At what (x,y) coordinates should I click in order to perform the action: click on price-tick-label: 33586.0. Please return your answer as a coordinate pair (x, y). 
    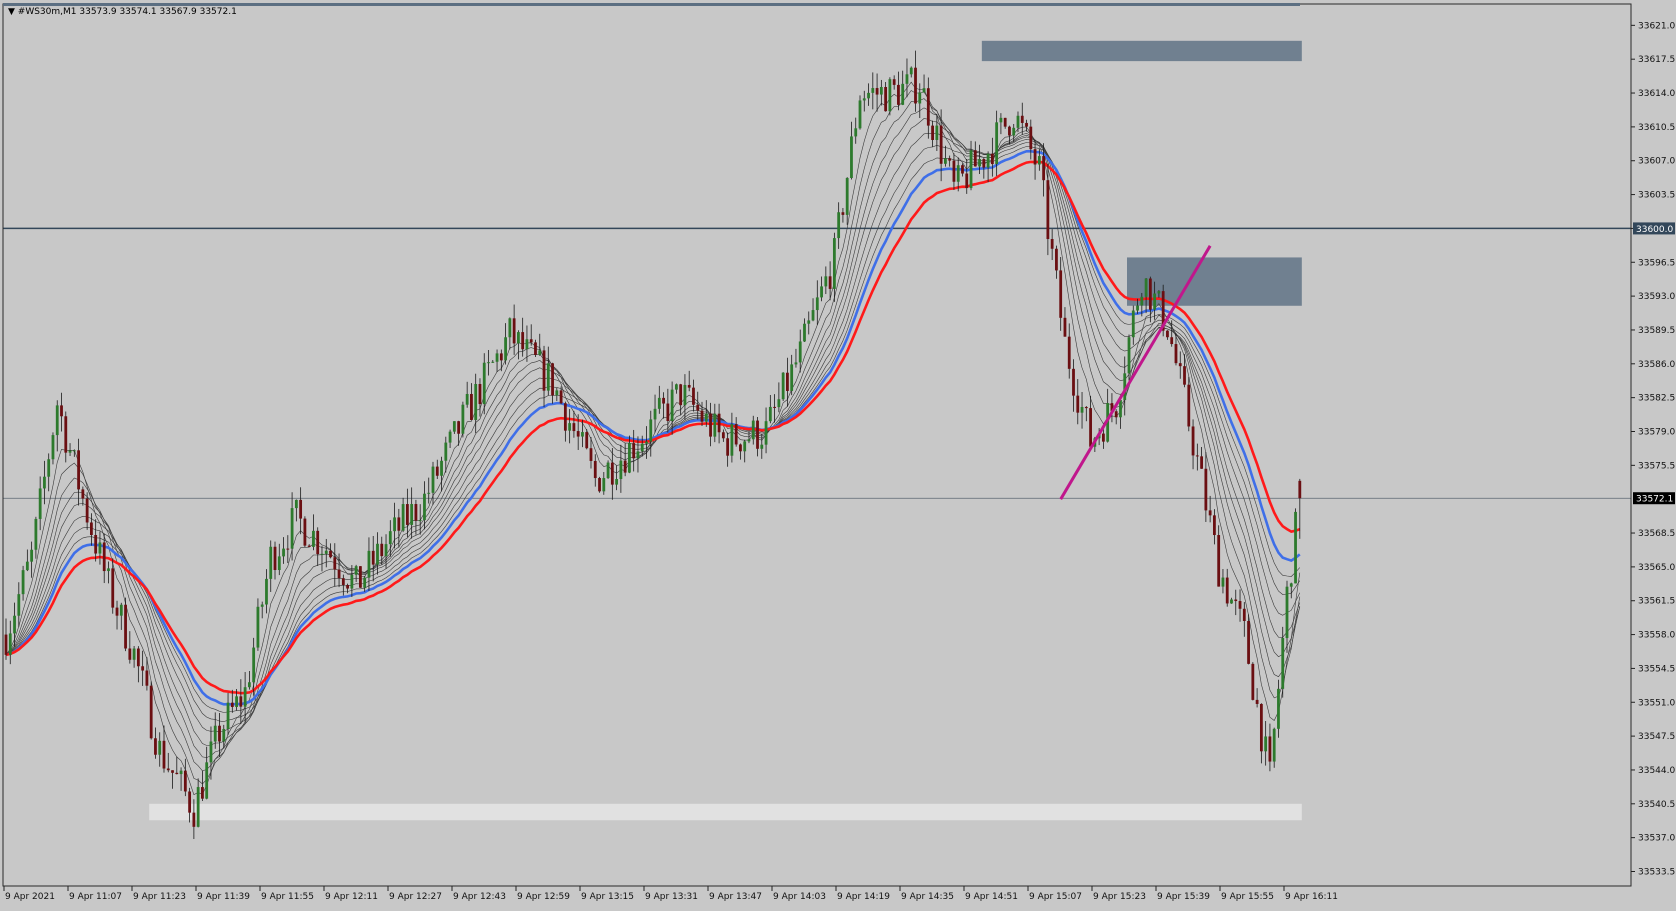
    Looking at the image, I should click on (1656, 365).